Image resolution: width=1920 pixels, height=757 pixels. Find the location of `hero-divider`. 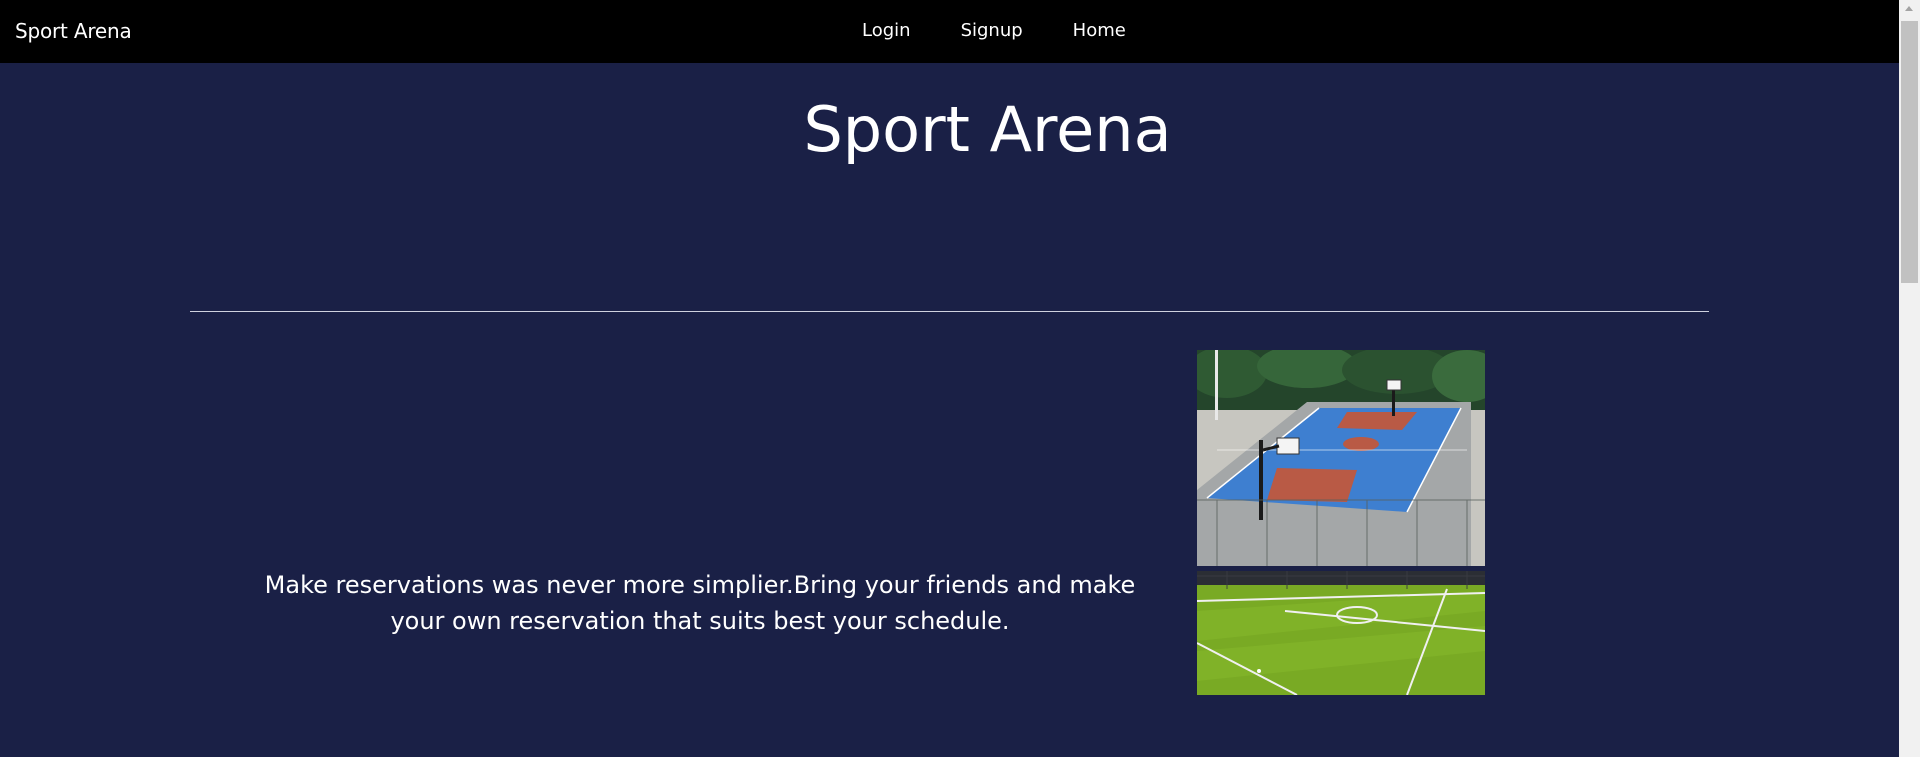

hero-divider is located at coordinates (949, 311).